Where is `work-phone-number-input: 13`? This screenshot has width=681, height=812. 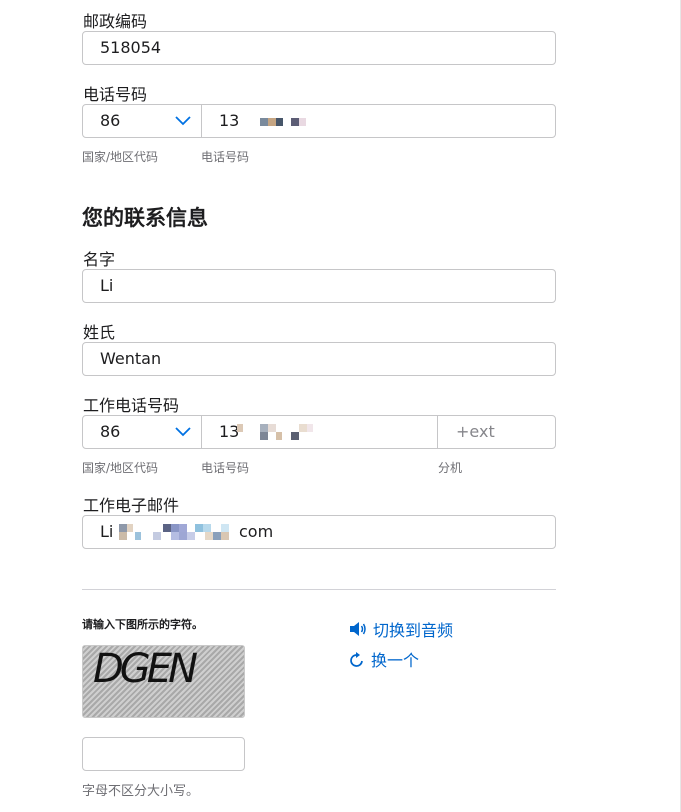
work-phone-number-input: 13 is located at coordinates (319, 432).